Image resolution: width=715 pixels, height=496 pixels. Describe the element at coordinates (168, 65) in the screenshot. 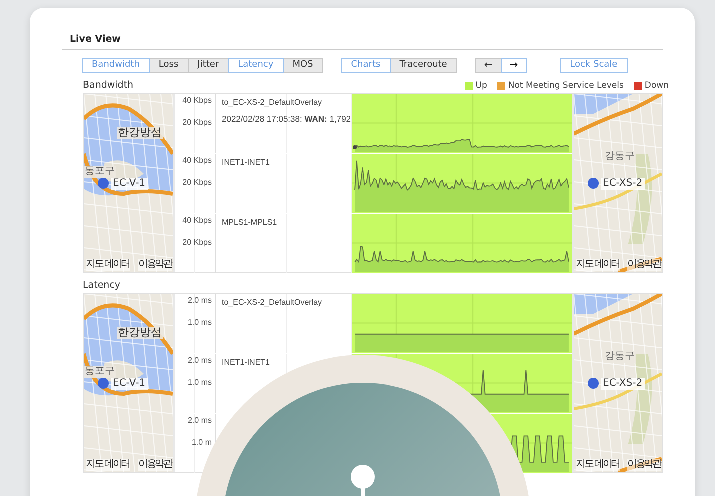

I see `metric-tab: Loss` at that location.